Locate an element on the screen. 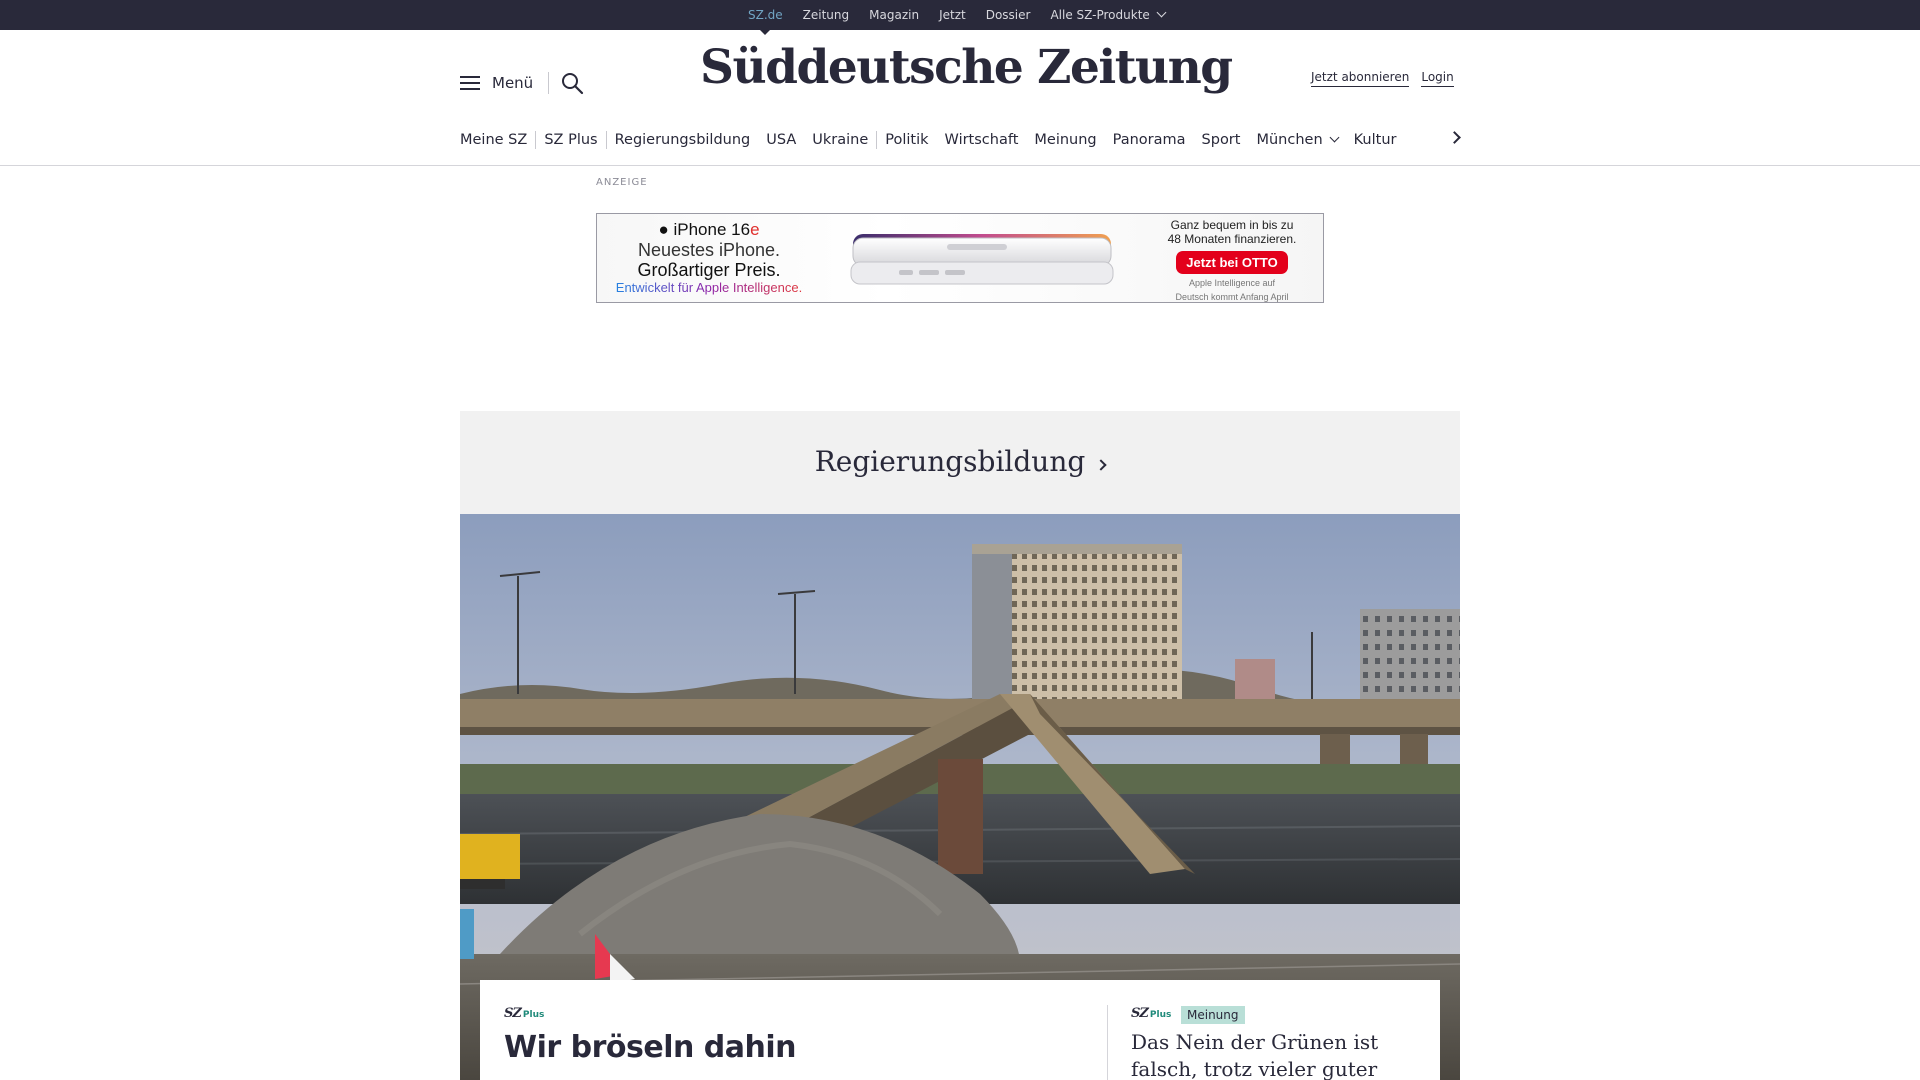 The height and width of the screenshot is (1080, 1920). ad-product-name: ● iPhone 16e is located at coordinates (709, 230).